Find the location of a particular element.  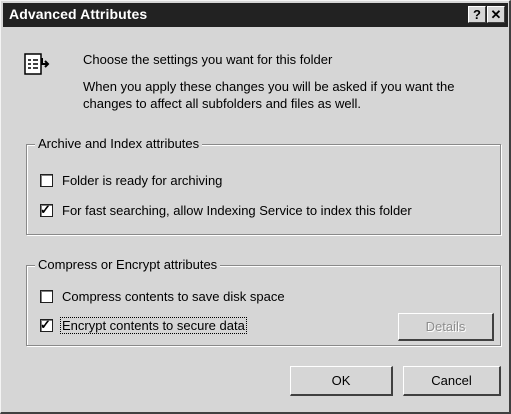

archive-index-group-label: Archive and Index attributes is located at coordinates (119, 144).